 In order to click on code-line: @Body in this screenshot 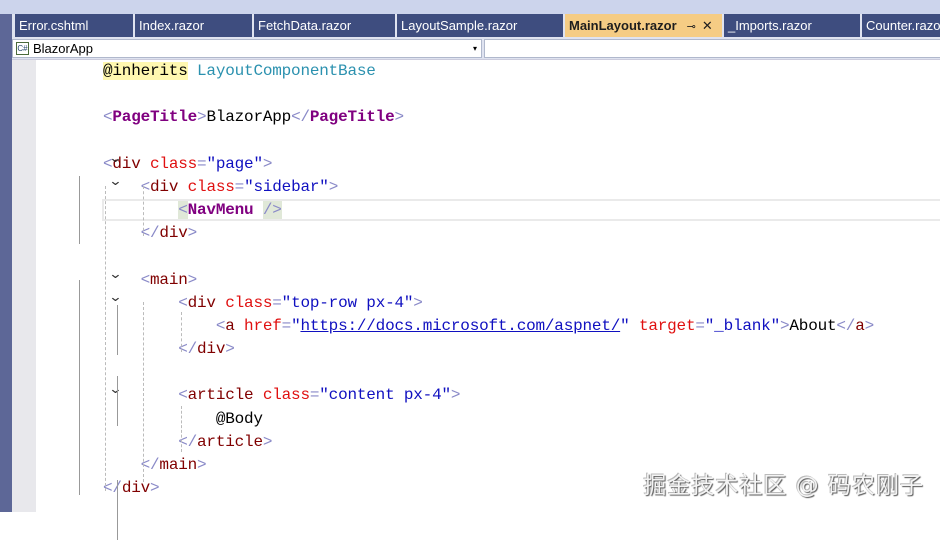, I will do `click(183, 419)`.